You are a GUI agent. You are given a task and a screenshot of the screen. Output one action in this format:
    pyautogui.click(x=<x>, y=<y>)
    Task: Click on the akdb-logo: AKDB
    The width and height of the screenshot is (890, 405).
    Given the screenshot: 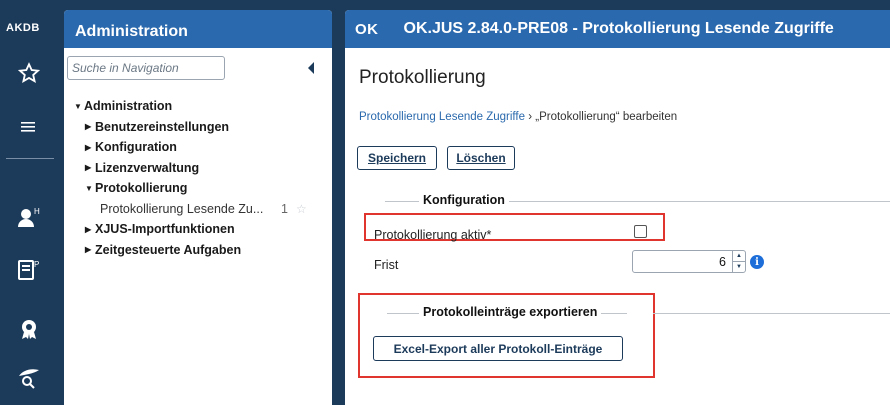 What is the action you would take?
    pyautogui.click(x=23, y=28)
    